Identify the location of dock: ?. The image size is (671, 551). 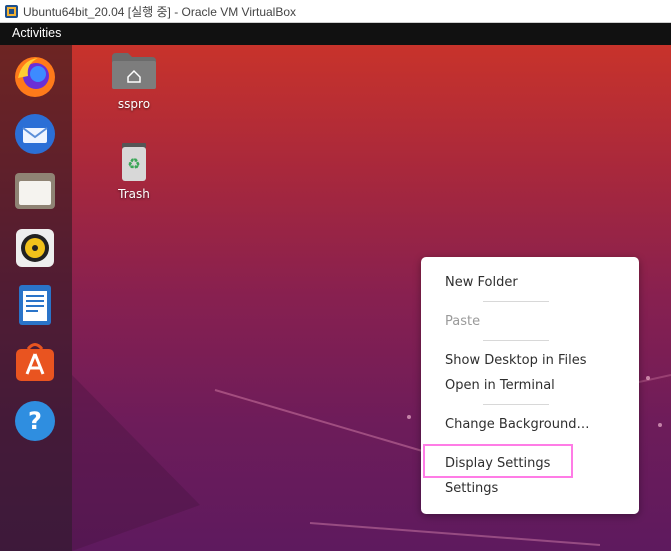
(36, 298).